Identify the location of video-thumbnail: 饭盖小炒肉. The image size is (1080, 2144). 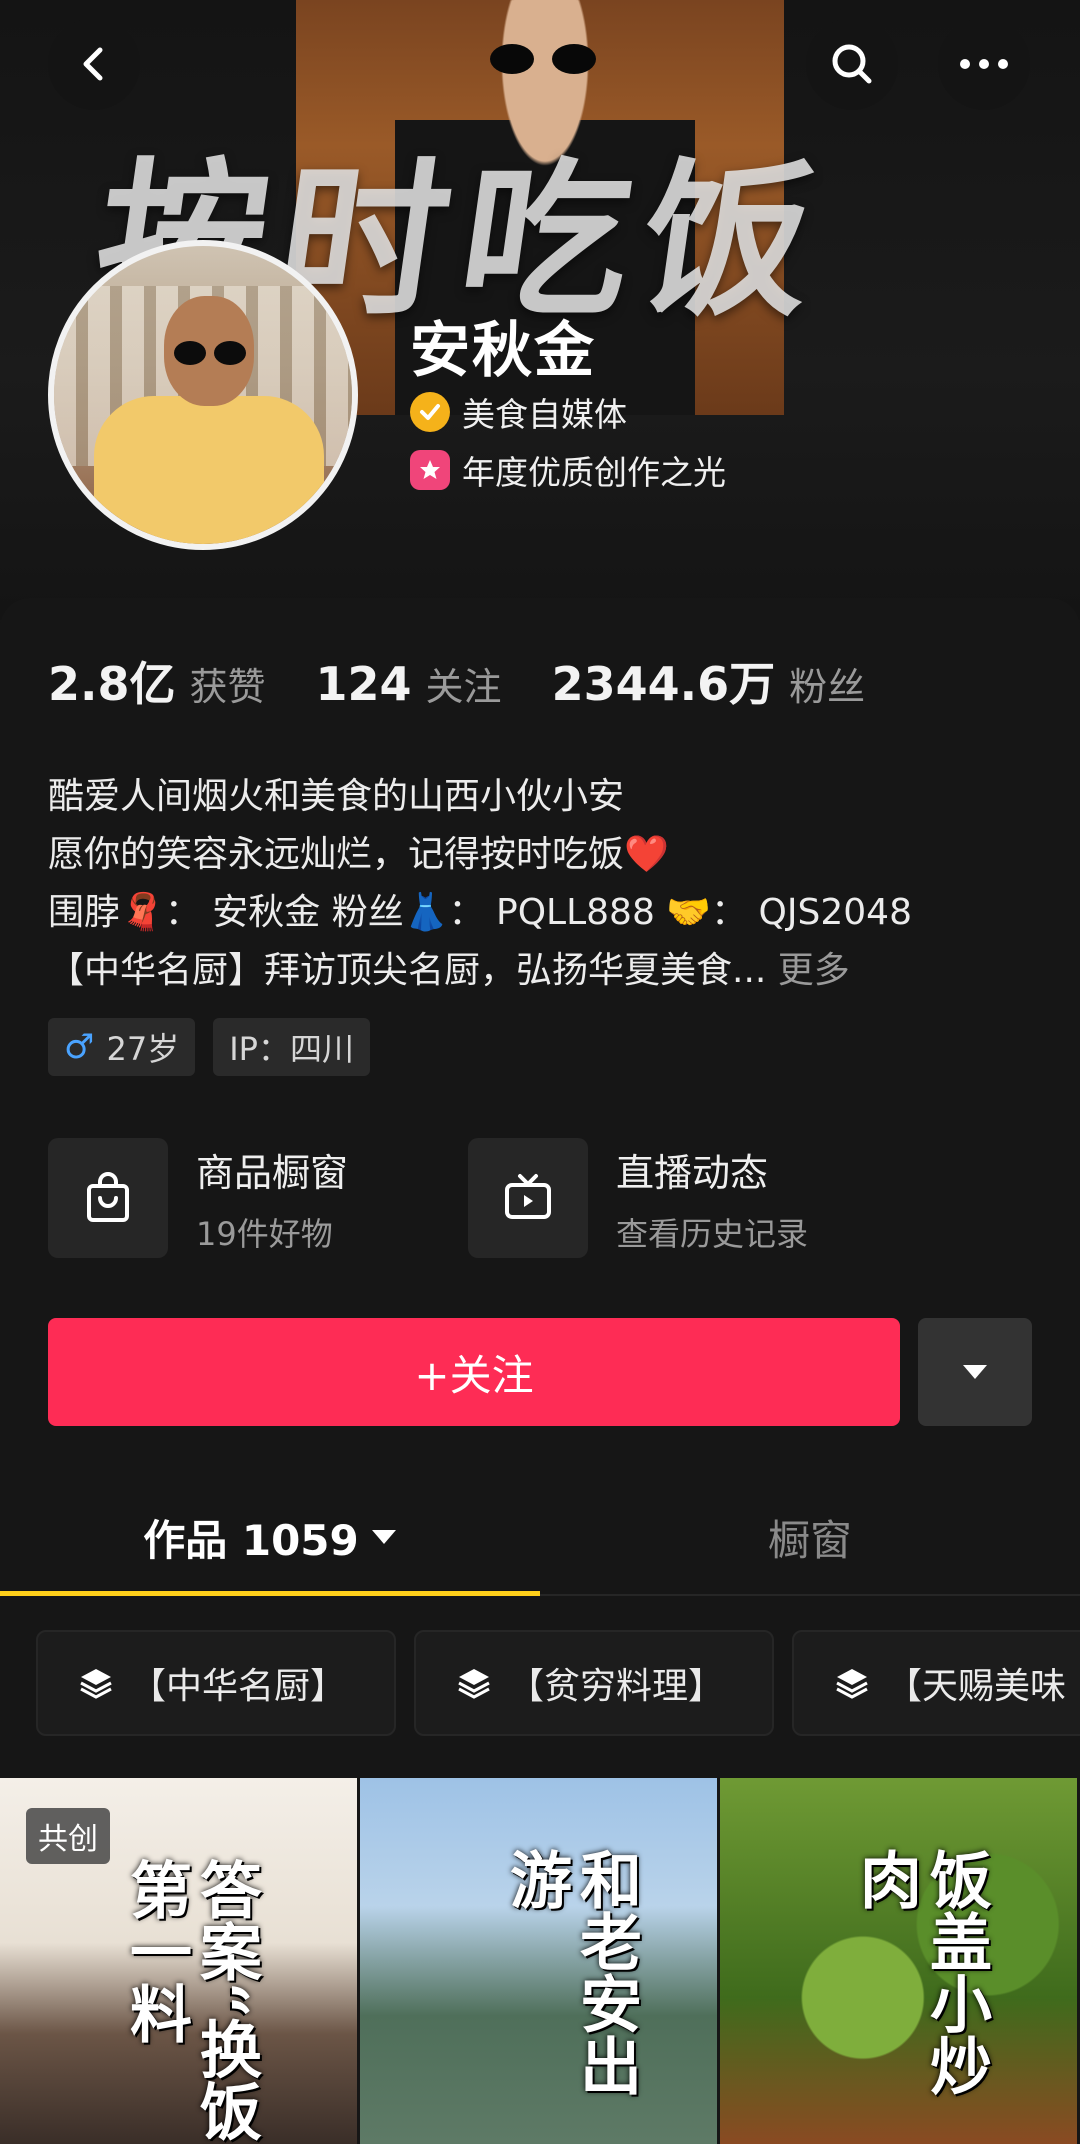
(898, 1961).